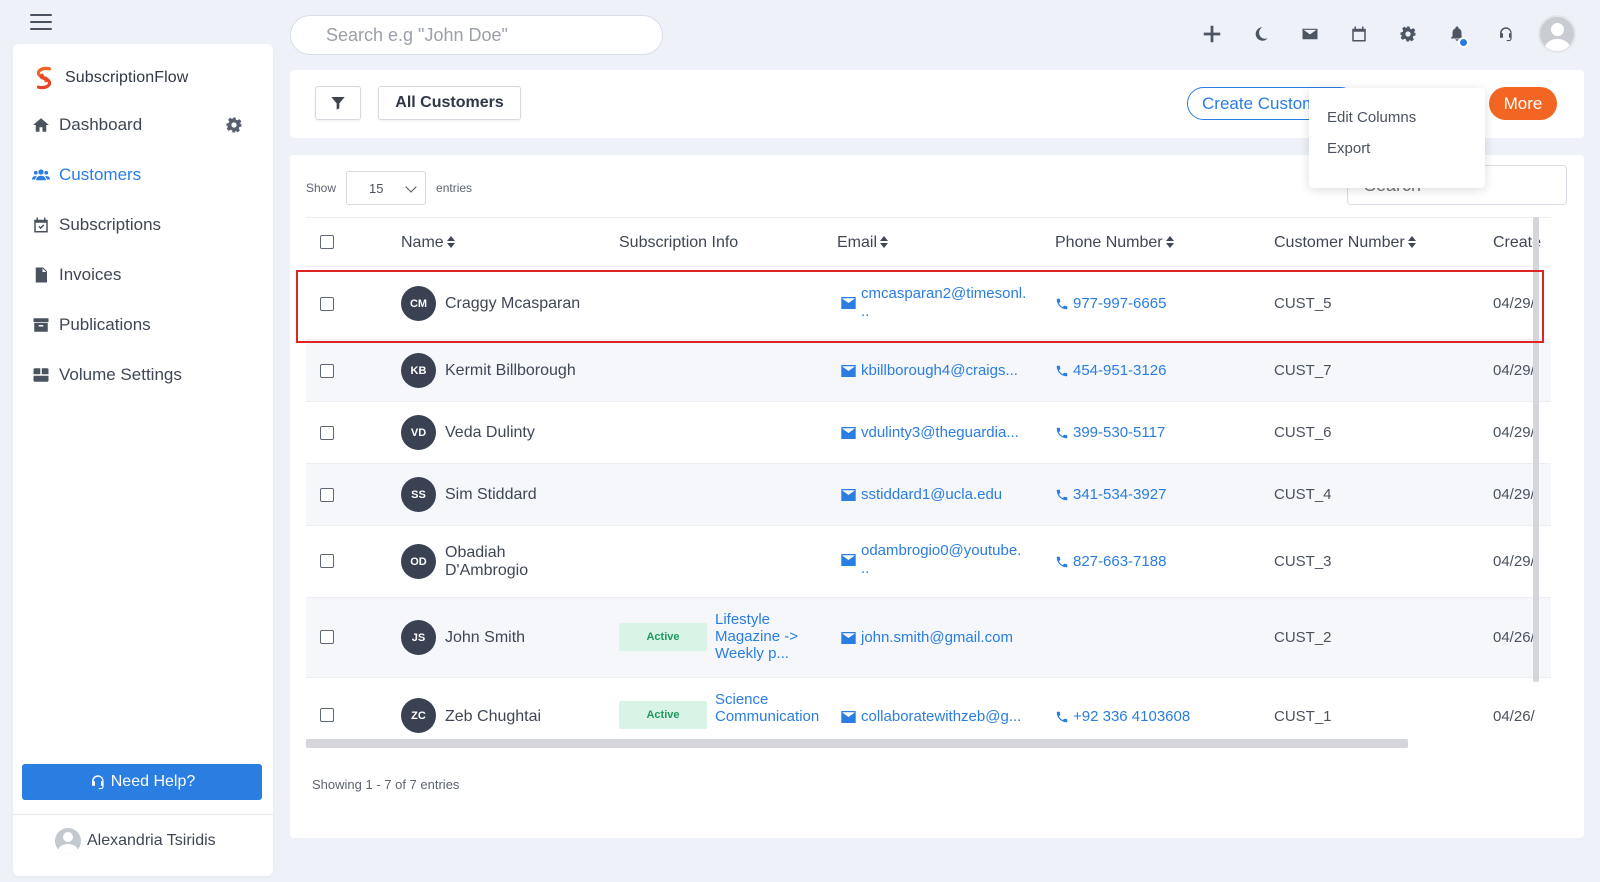 This screenshot has width=1600, height=882. What do you see at coordinates (1110, 561) in the screenshot?
I see `customer-phone: 827-663-7188` at bounding box center [1110, 561].